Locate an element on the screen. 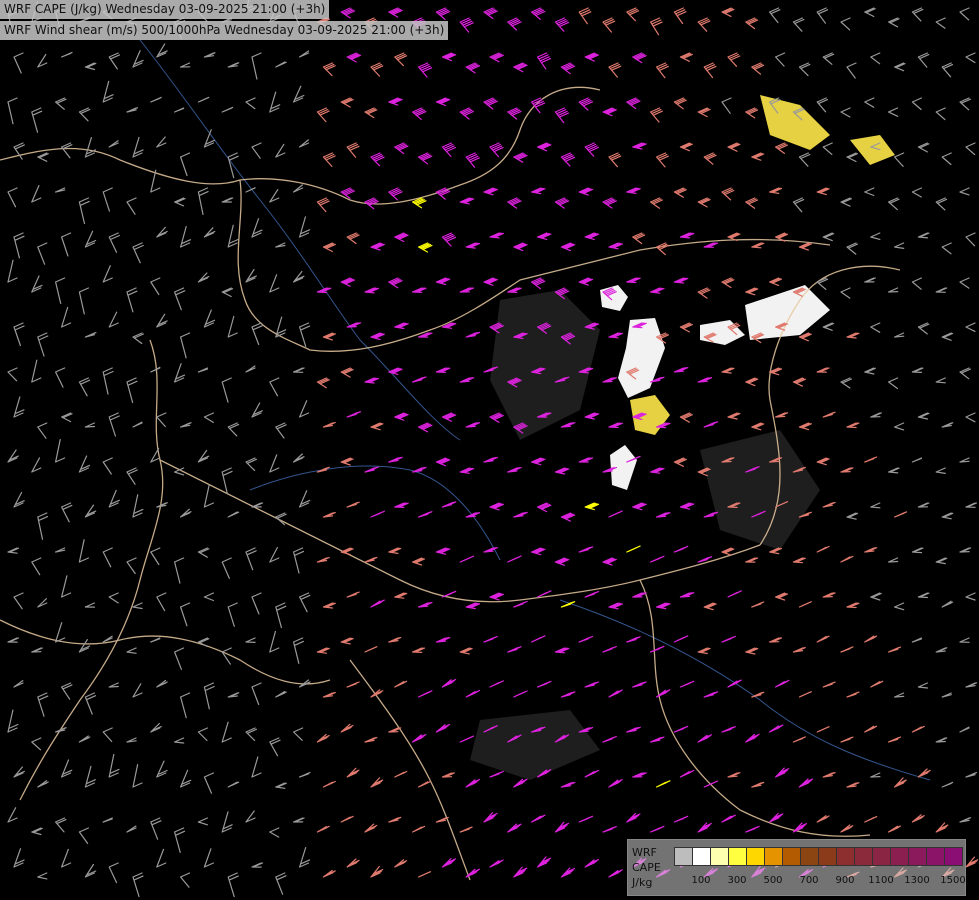 The height and width of the screenshot is (900, 979). legend-tick: 100 is located at coordinates (701, 880).